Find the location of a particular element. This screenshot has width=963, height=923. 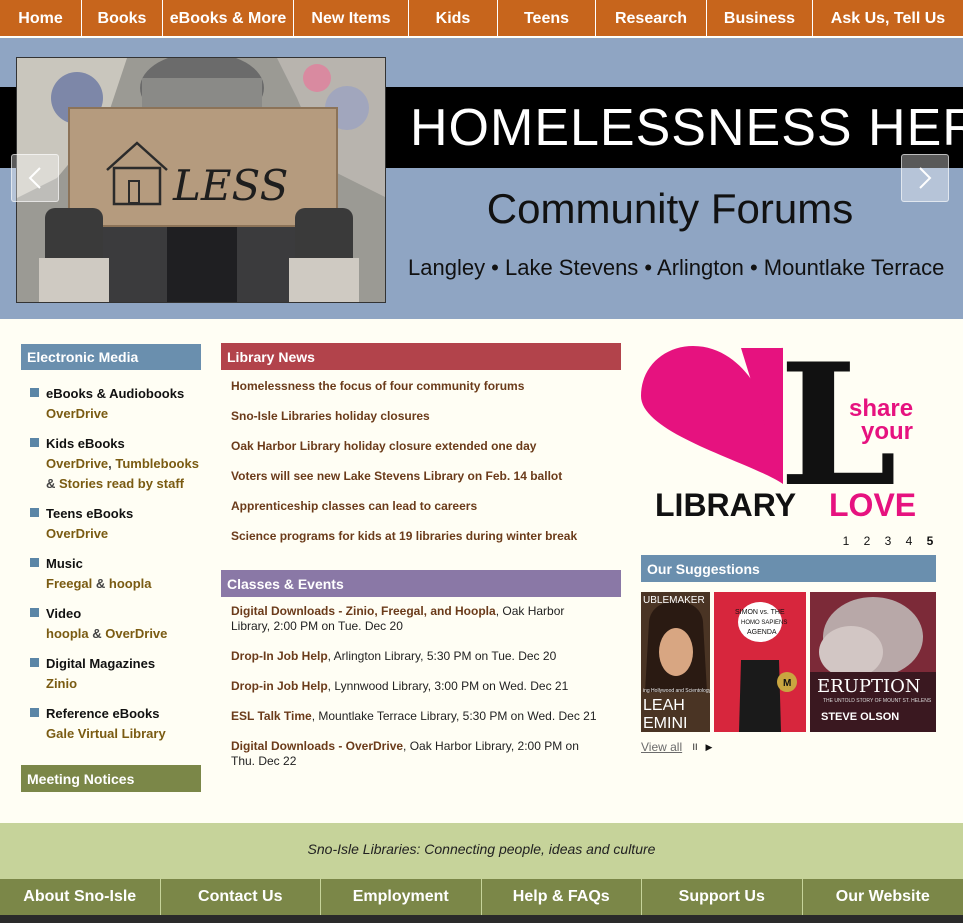

list-item: eBooks & Audiobooks OverDrive is located at coordinates (120, 404).